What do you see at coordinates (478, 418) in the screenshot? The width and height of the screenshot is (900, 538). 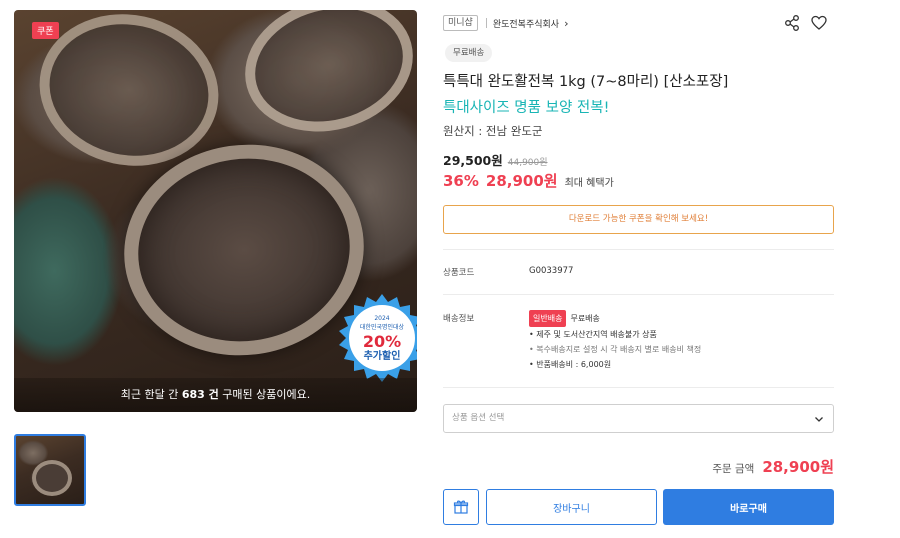 I see `option-select-placeholder: 상품 옵션 선택` at bounding box center [478, 418].